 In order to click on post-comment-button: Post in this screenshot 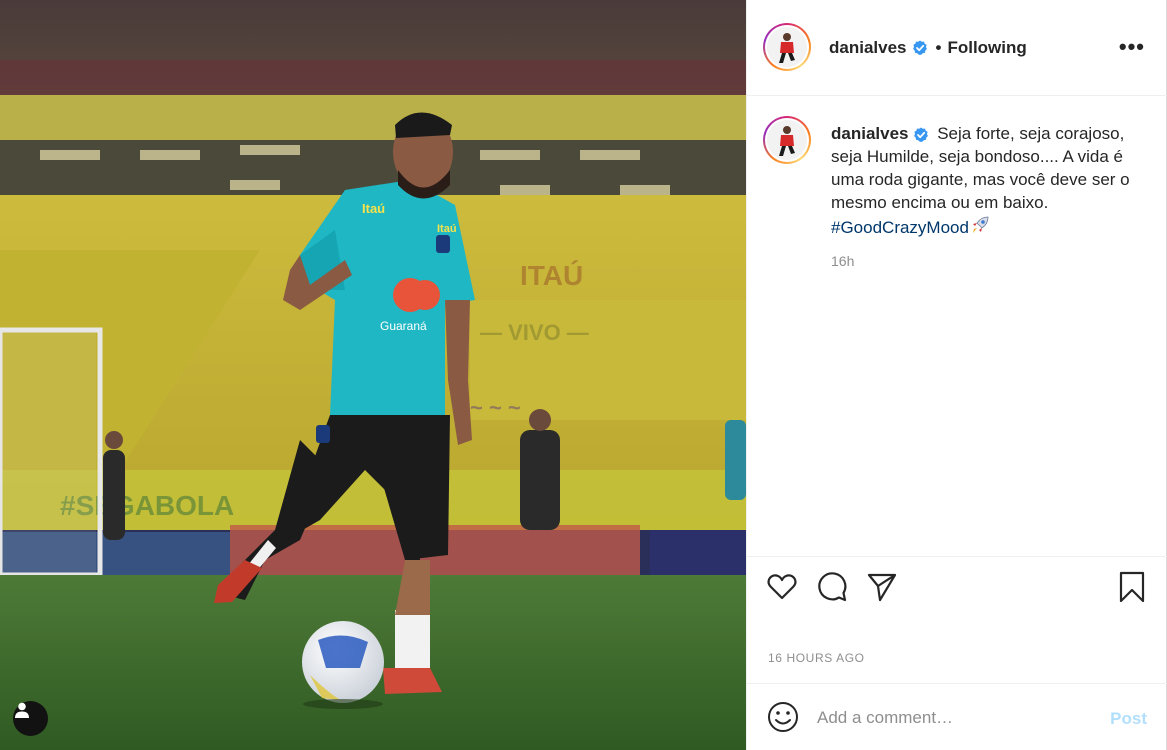, I will do `click(1128, 719)`.